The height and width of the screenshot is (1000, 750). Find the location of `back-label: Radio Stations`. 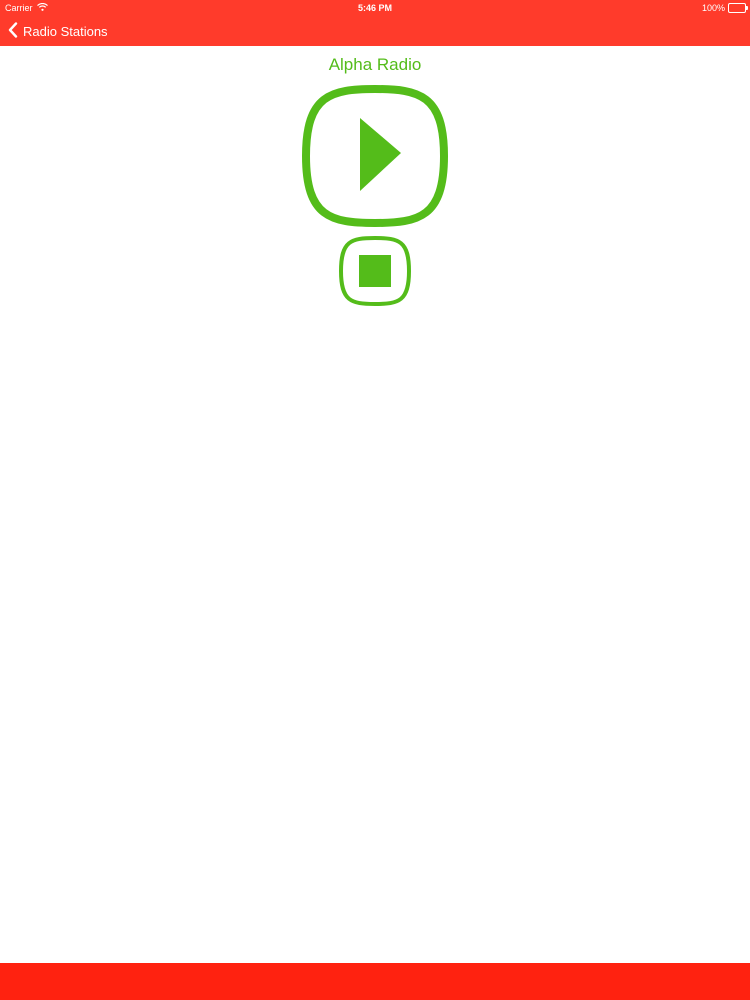

back-label: Radio Stations is located at coordinates (65, 31).